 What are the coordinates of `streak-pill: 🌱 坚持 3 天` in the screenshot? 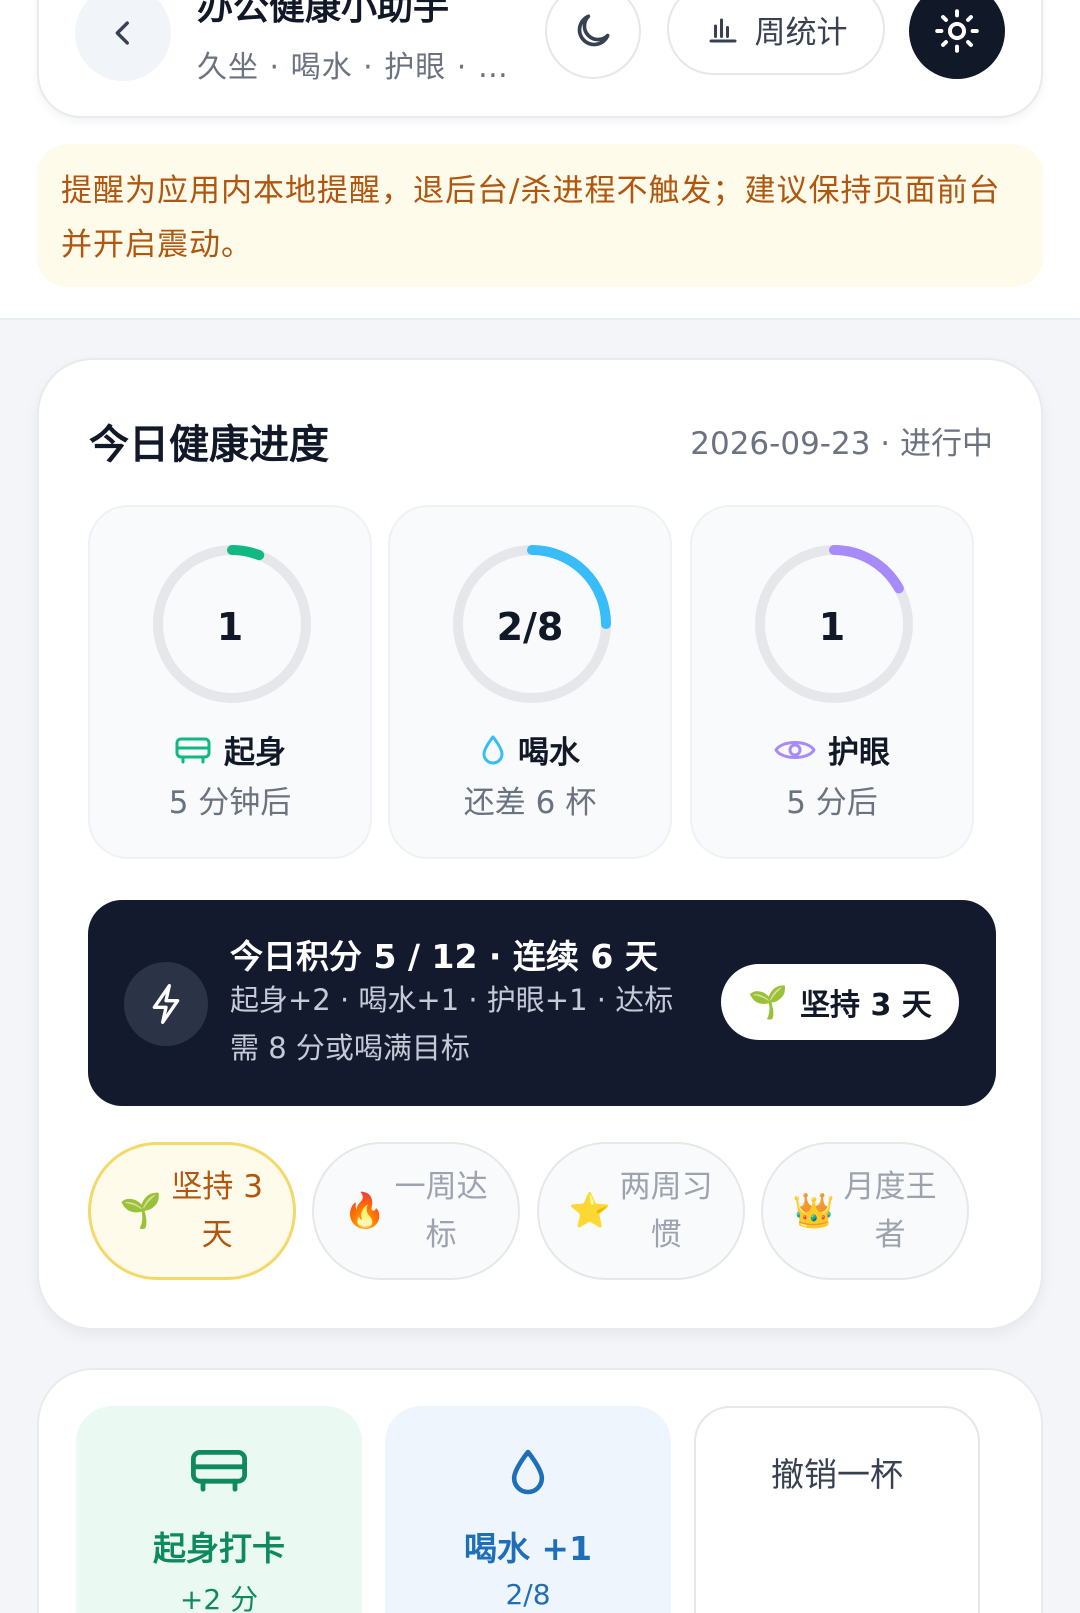 It's located at (840, 1002).